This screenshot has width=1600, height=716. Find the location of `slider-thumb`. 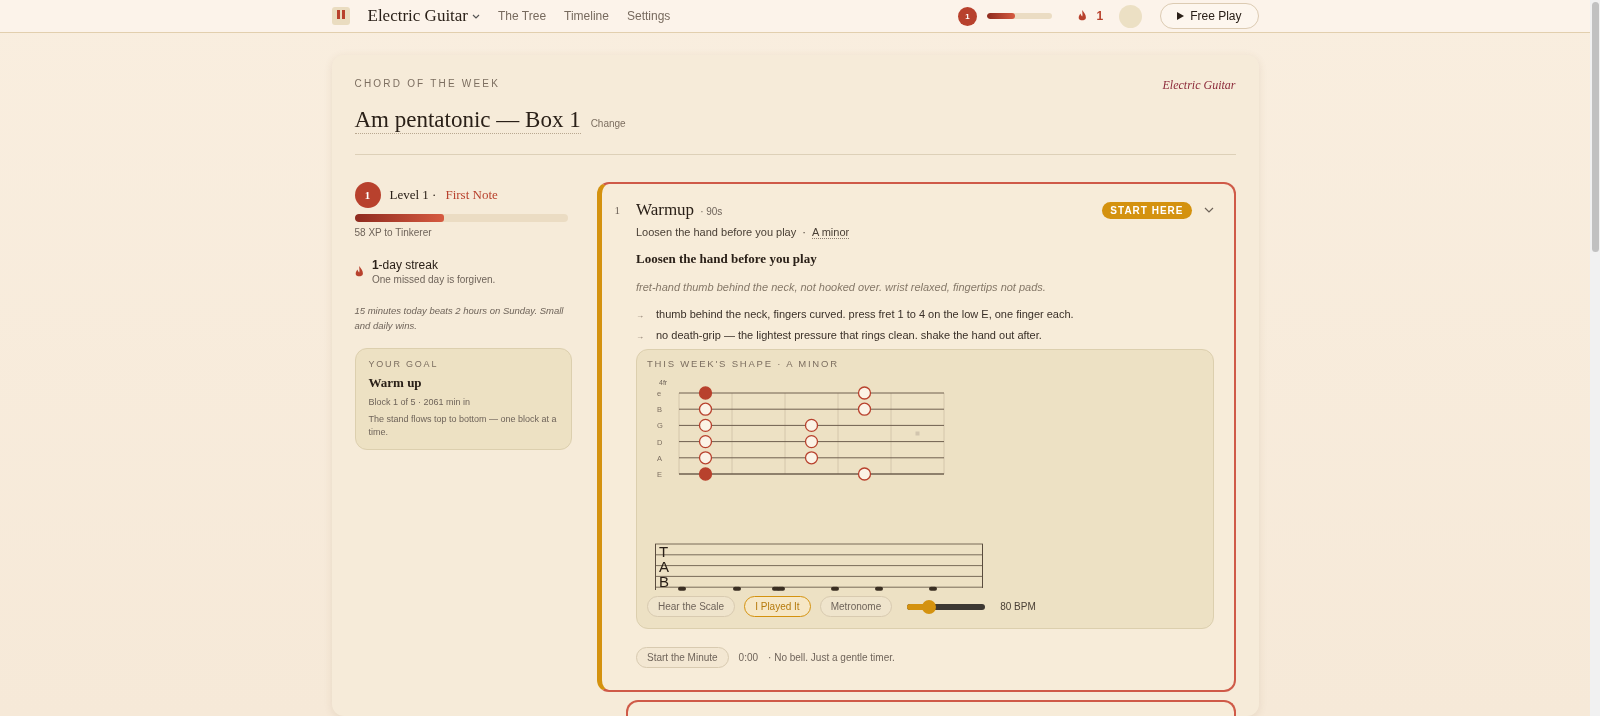

slider-thumb is located at coordinates (929, 606).